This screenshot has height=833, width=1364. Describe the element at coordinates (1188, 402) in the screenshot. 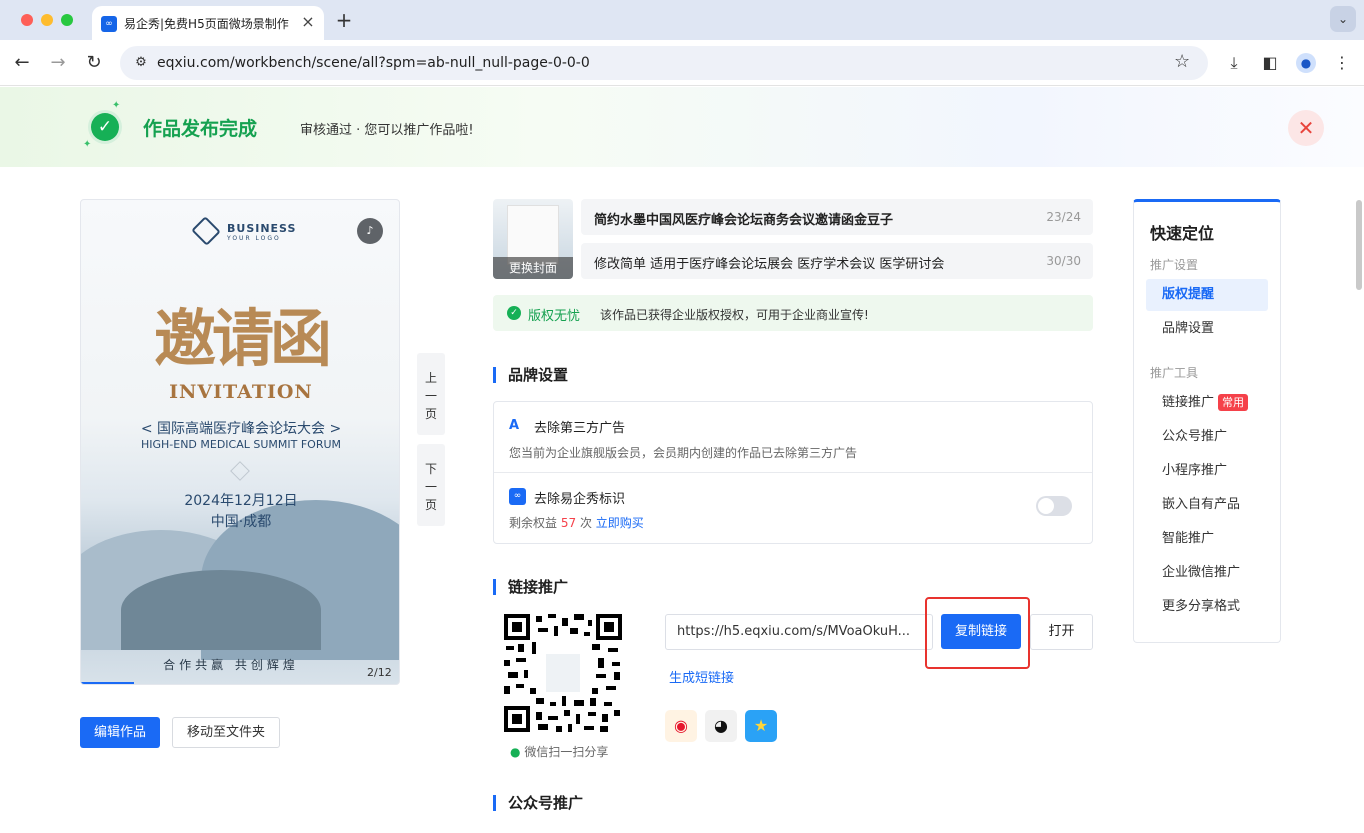

I see `quick-nav-link-promo-label: 链接推广` at that location.